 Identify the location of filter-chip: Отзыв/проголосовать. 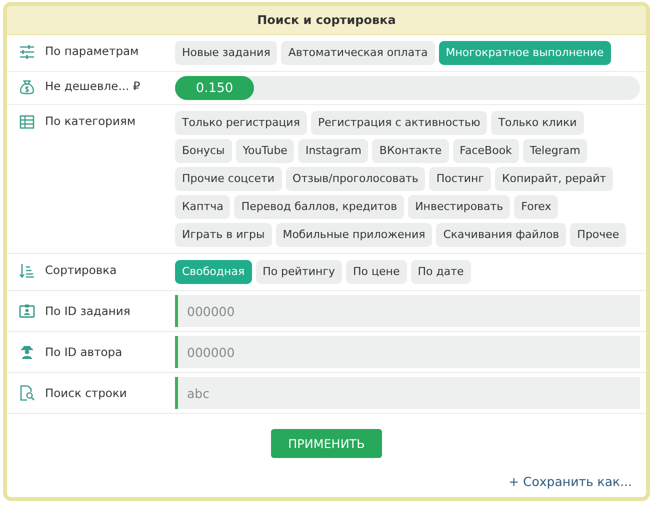
(356, 179).